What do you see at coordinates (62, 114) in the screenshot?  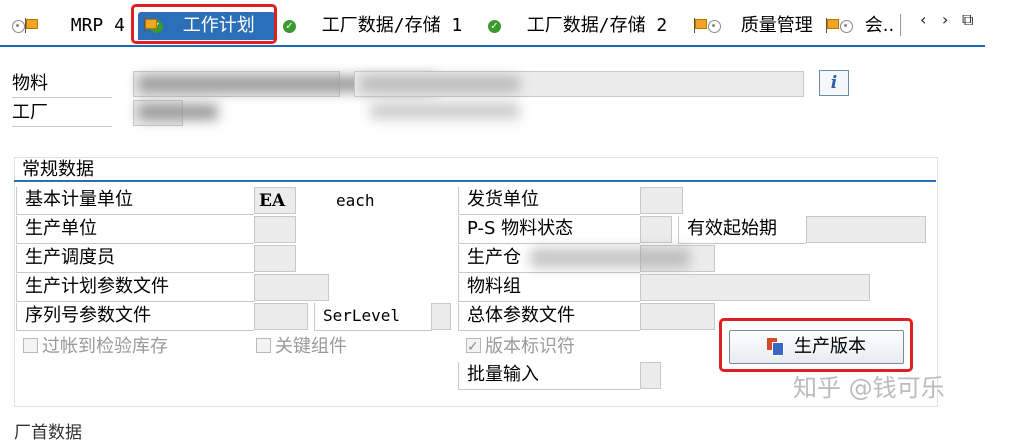 I see `plant-label: 工厂` at bounding box center [62, 114].